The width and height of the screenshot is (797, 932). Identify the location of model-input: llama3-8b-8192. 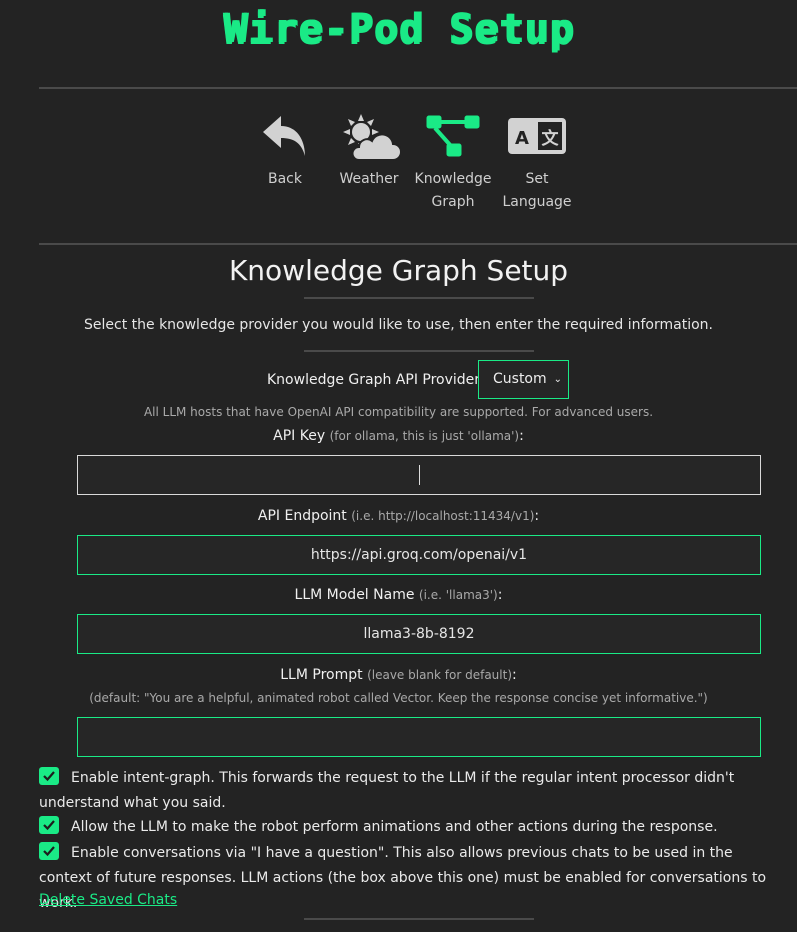
(419, 634).